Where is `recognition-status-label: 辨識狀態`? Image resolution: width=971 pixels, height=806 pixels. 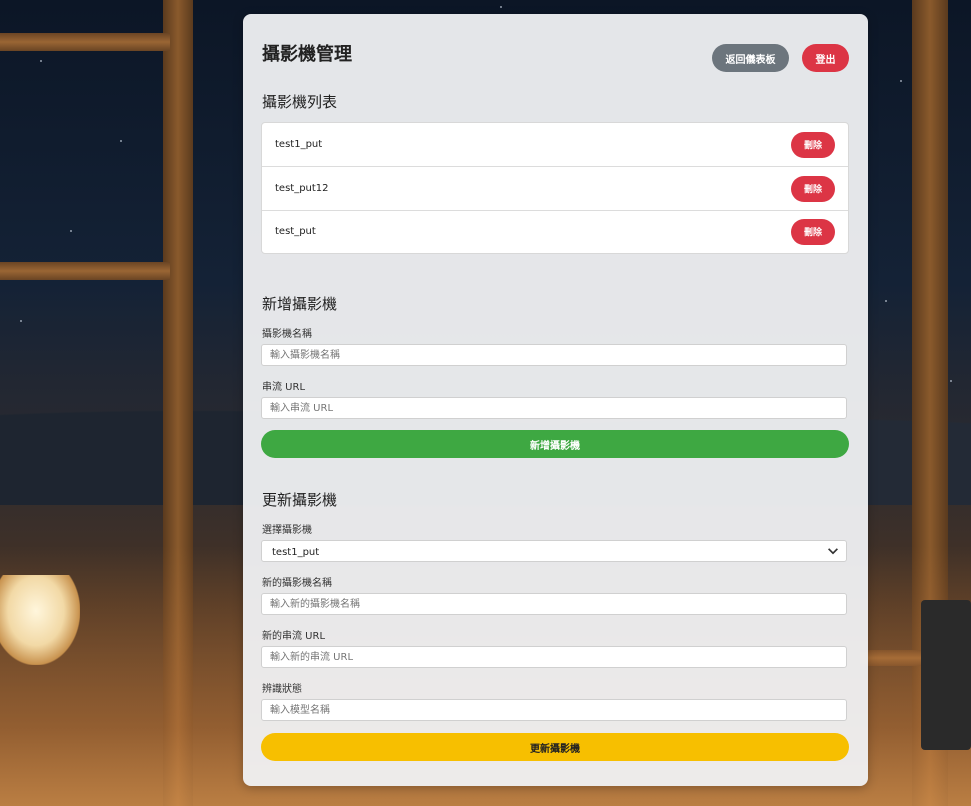 recognition-status-label: 辨識狀態 is located at coordinates (282, 689).